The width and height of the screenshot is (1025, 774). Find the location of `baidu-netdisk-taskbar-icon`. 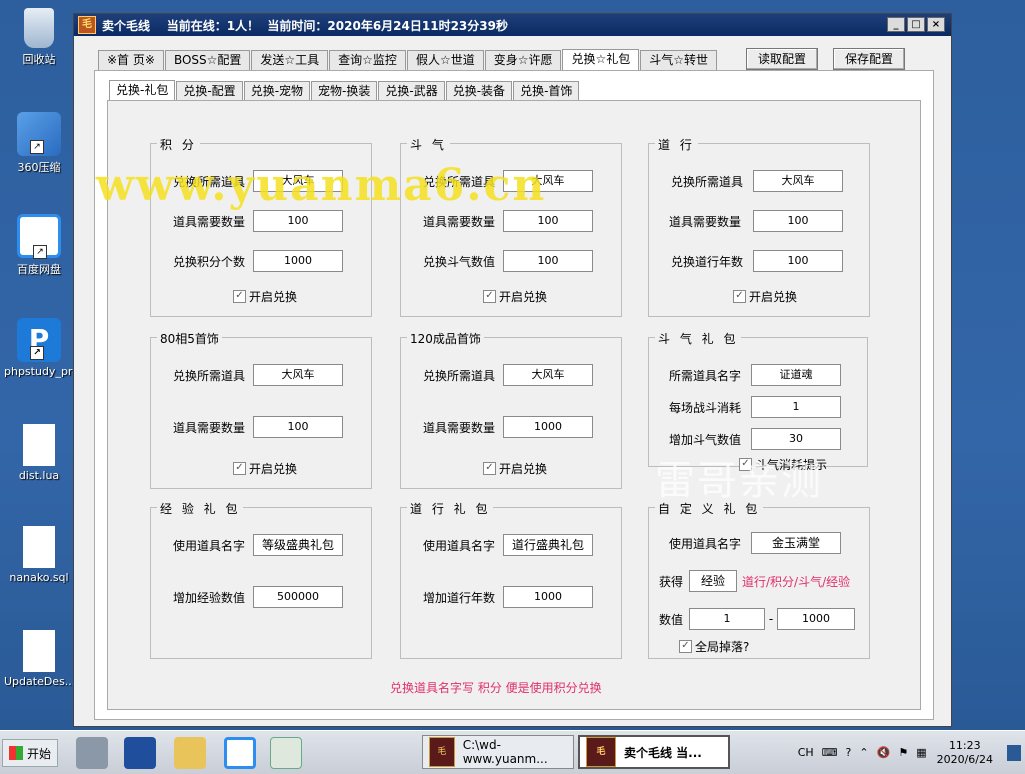

baidu-netdisk-taskbar-icon is located at coordinates (240, 753).